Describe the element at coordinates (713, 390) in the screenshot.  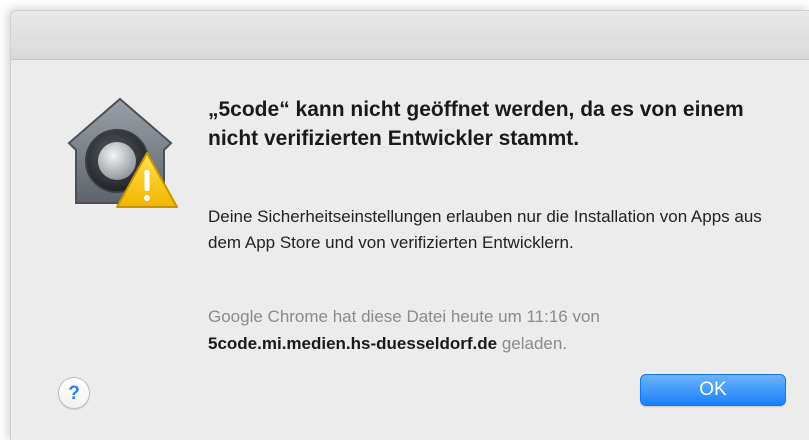
I see `ok-button: OK` at that location.